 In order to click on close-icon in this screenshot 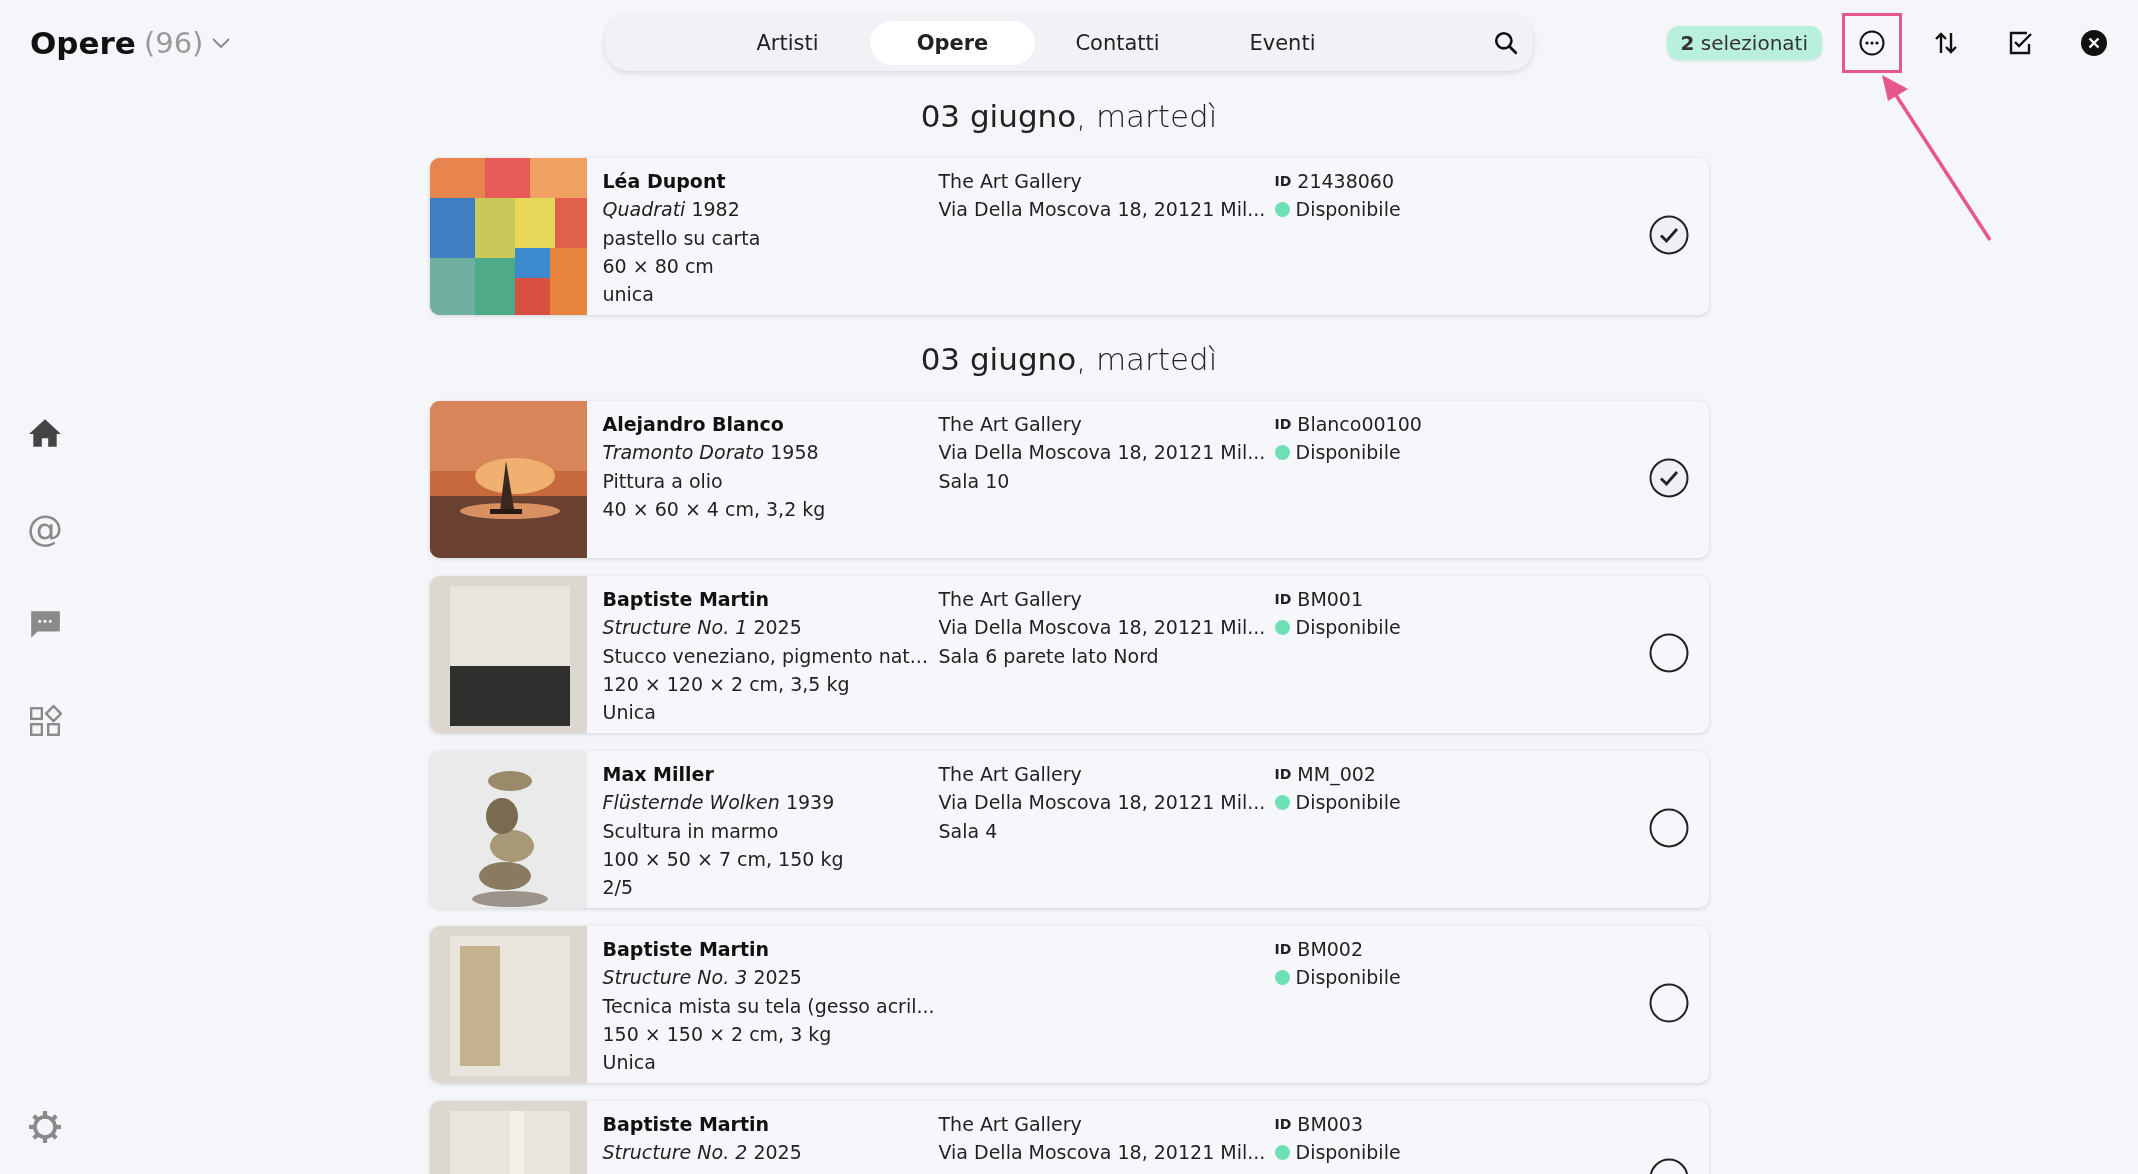, I will do `click(2094, 43)`.